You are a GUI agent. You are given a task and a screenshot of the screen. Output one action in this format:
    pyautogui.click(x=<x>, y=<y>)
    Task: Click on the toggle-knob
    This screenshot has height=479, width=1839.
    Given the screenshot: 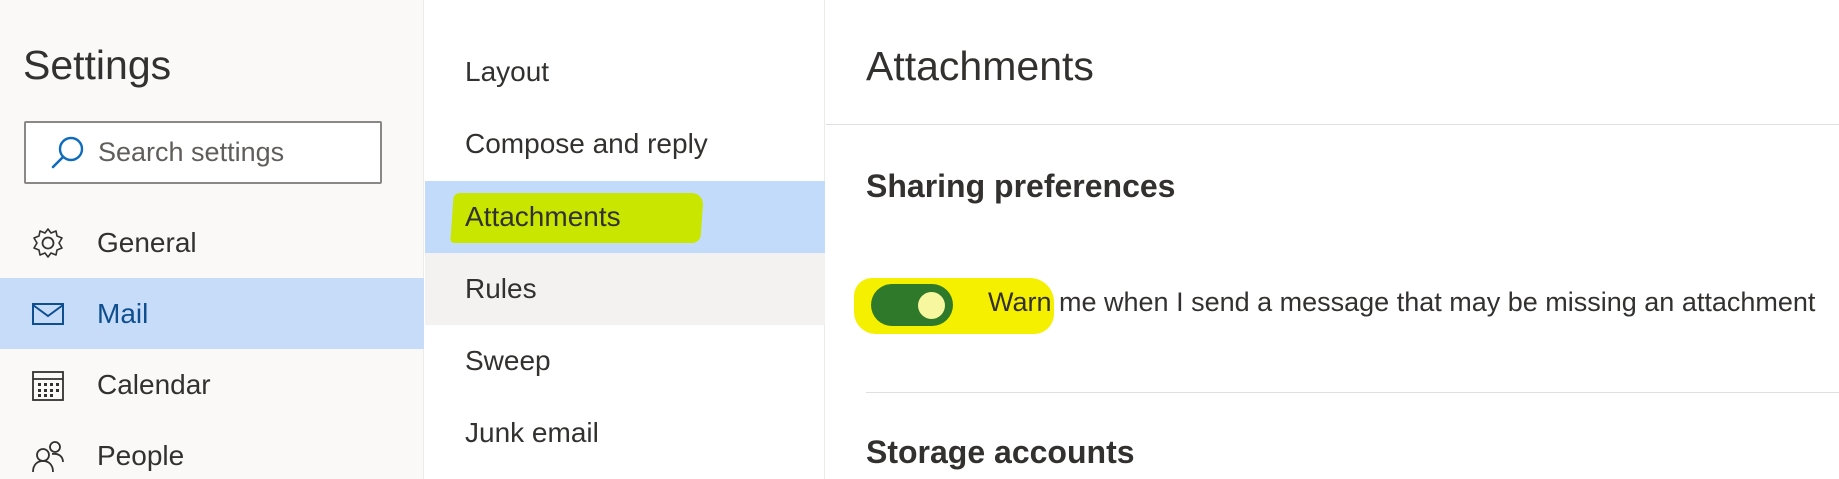 What is the action you would take?
    pyautogui.click(x=931, y=305)
    